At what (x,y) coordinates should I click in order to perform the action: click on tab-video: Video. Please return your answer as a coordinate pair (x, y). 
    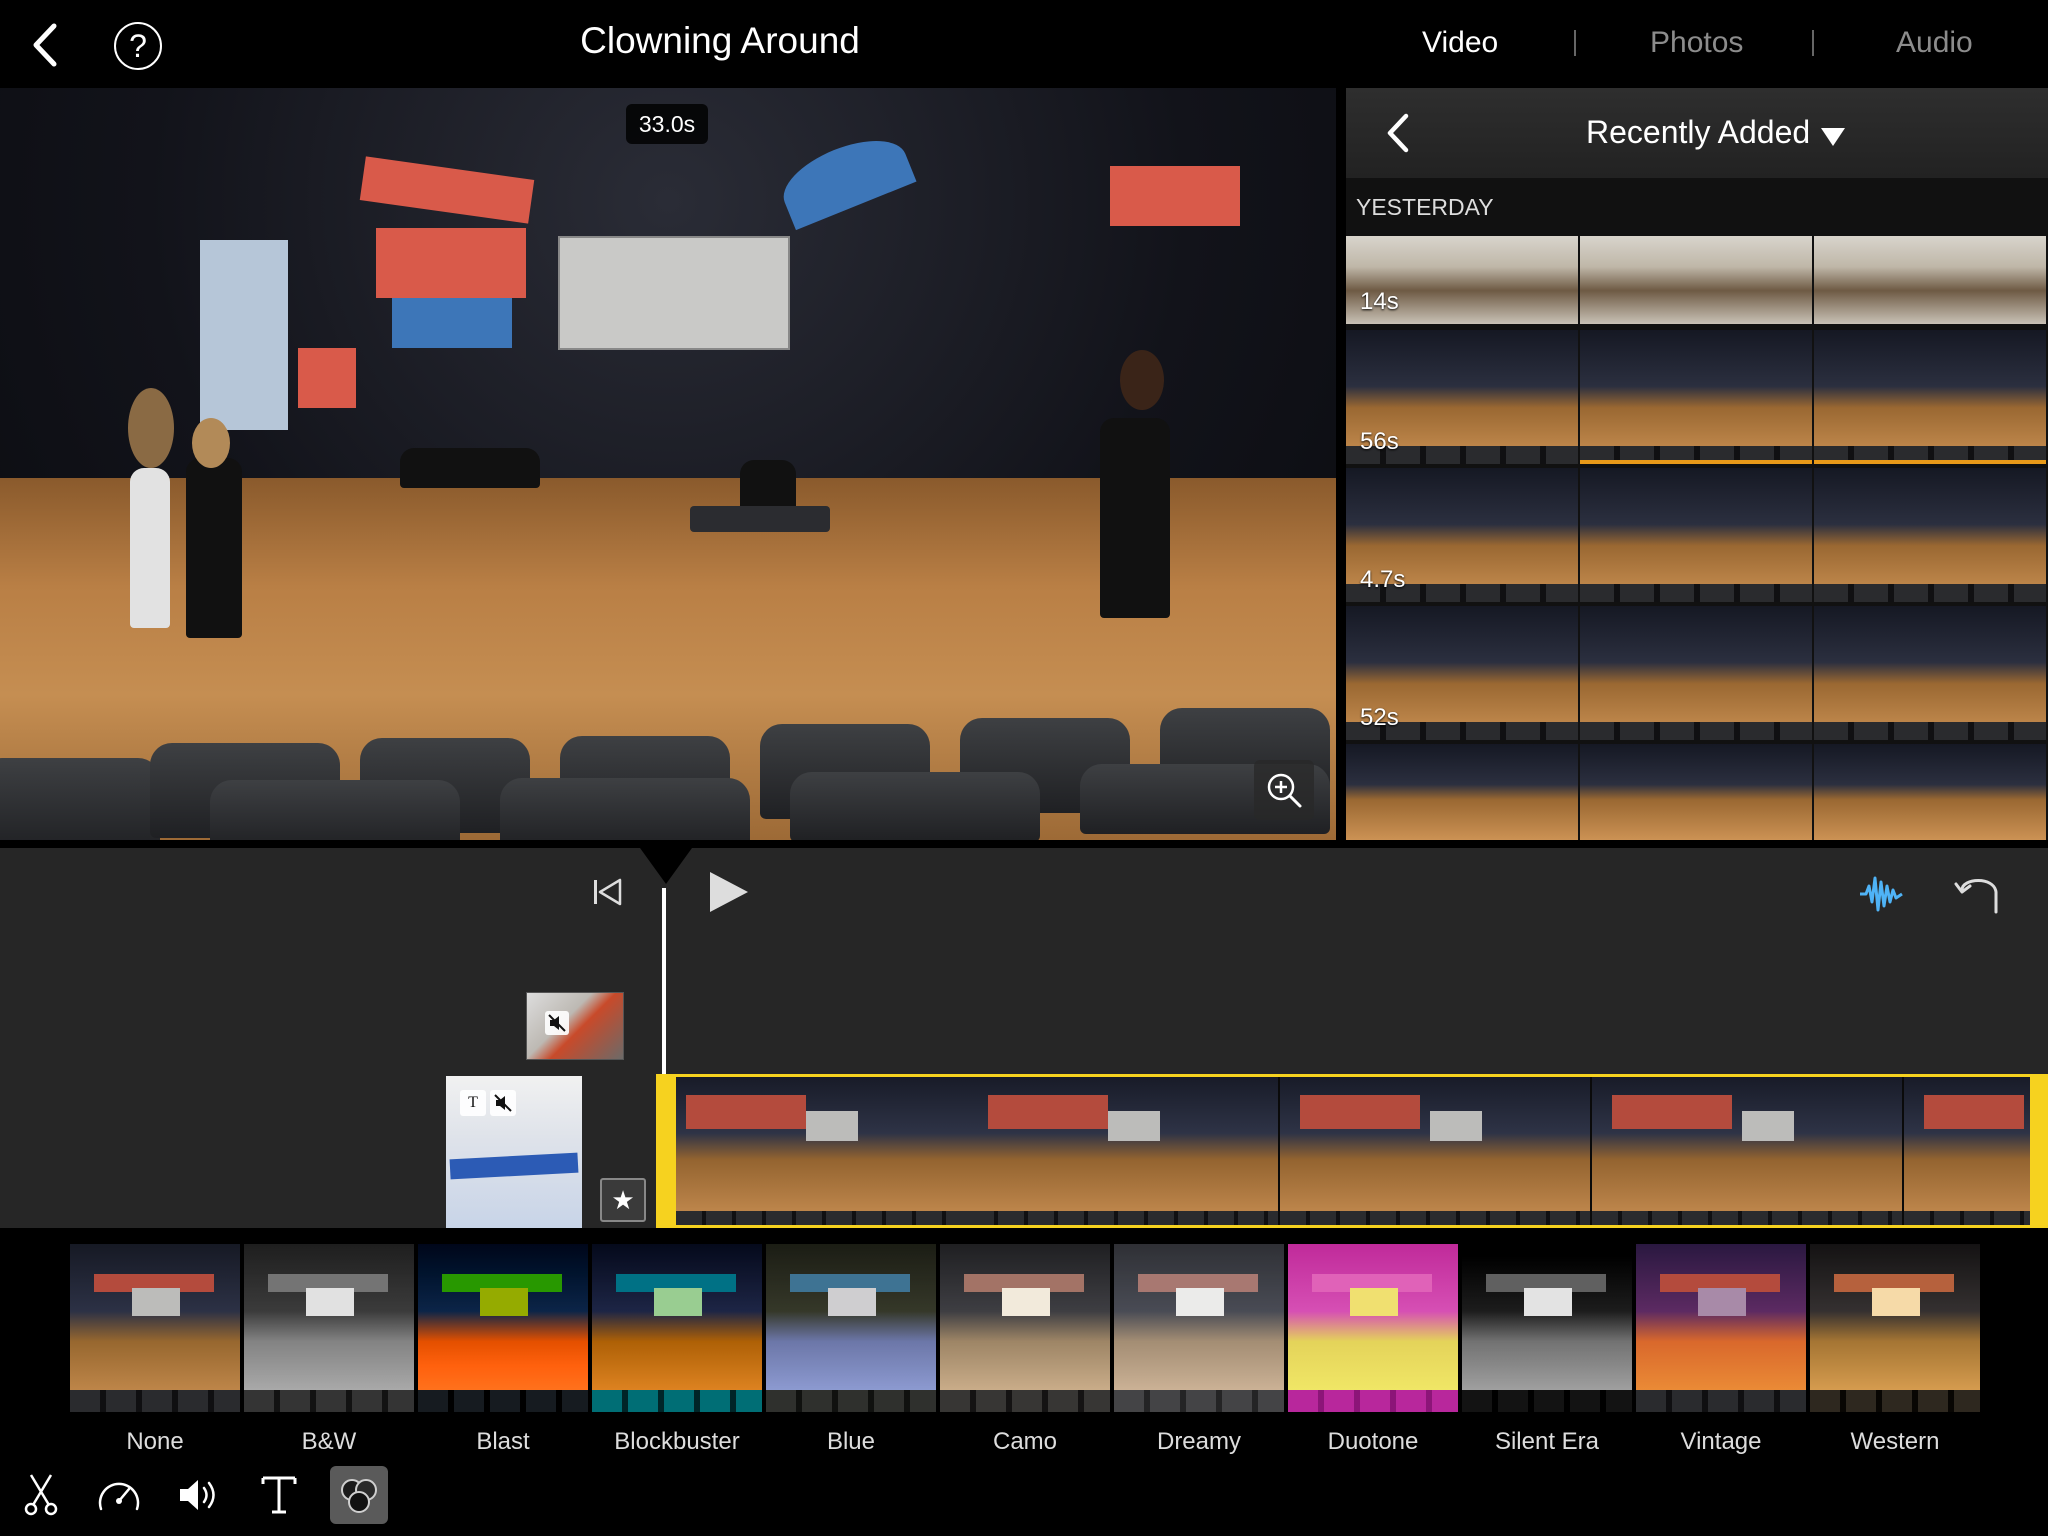
    Looking at the image, I should click on (1460, 43).